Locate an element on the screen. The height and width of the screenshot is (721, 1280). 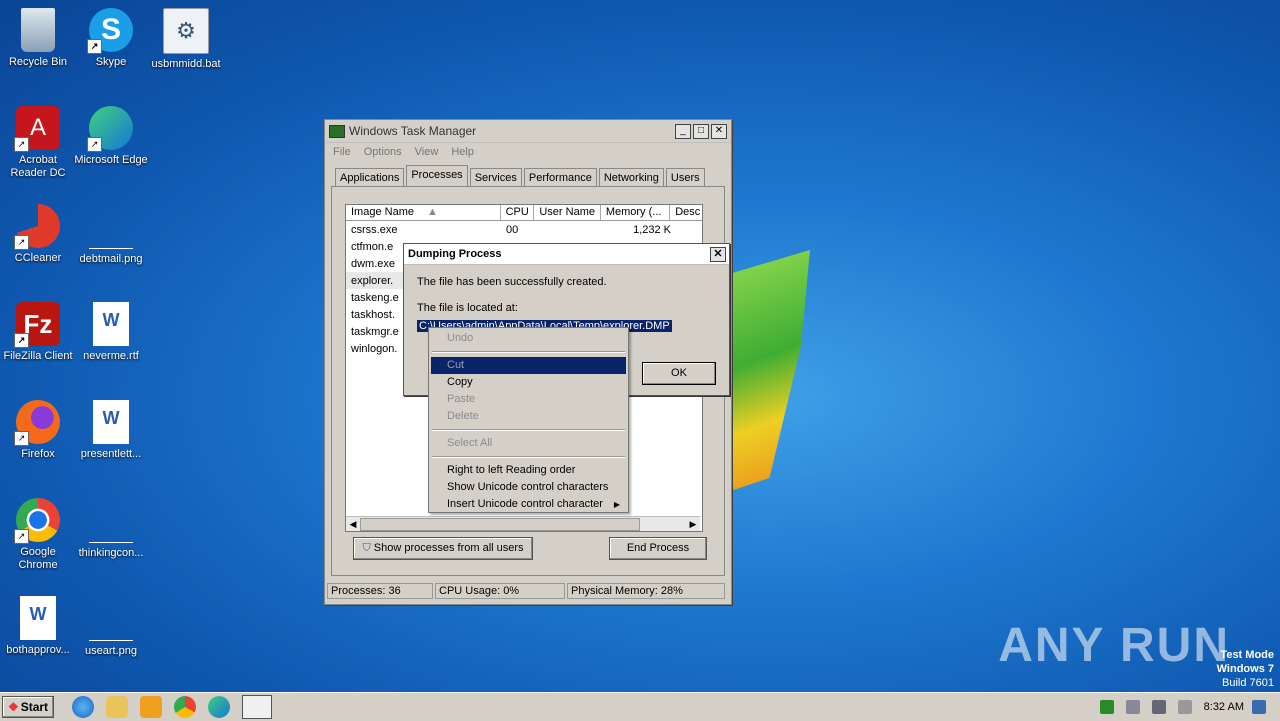
desktop-icon-recycle-bin: Recycle Bin is located at coordinates (38, 38).